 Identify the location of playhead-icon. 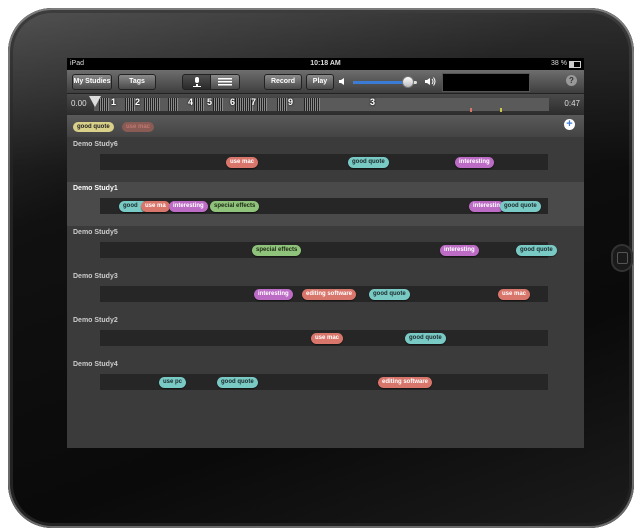
(95, 101).